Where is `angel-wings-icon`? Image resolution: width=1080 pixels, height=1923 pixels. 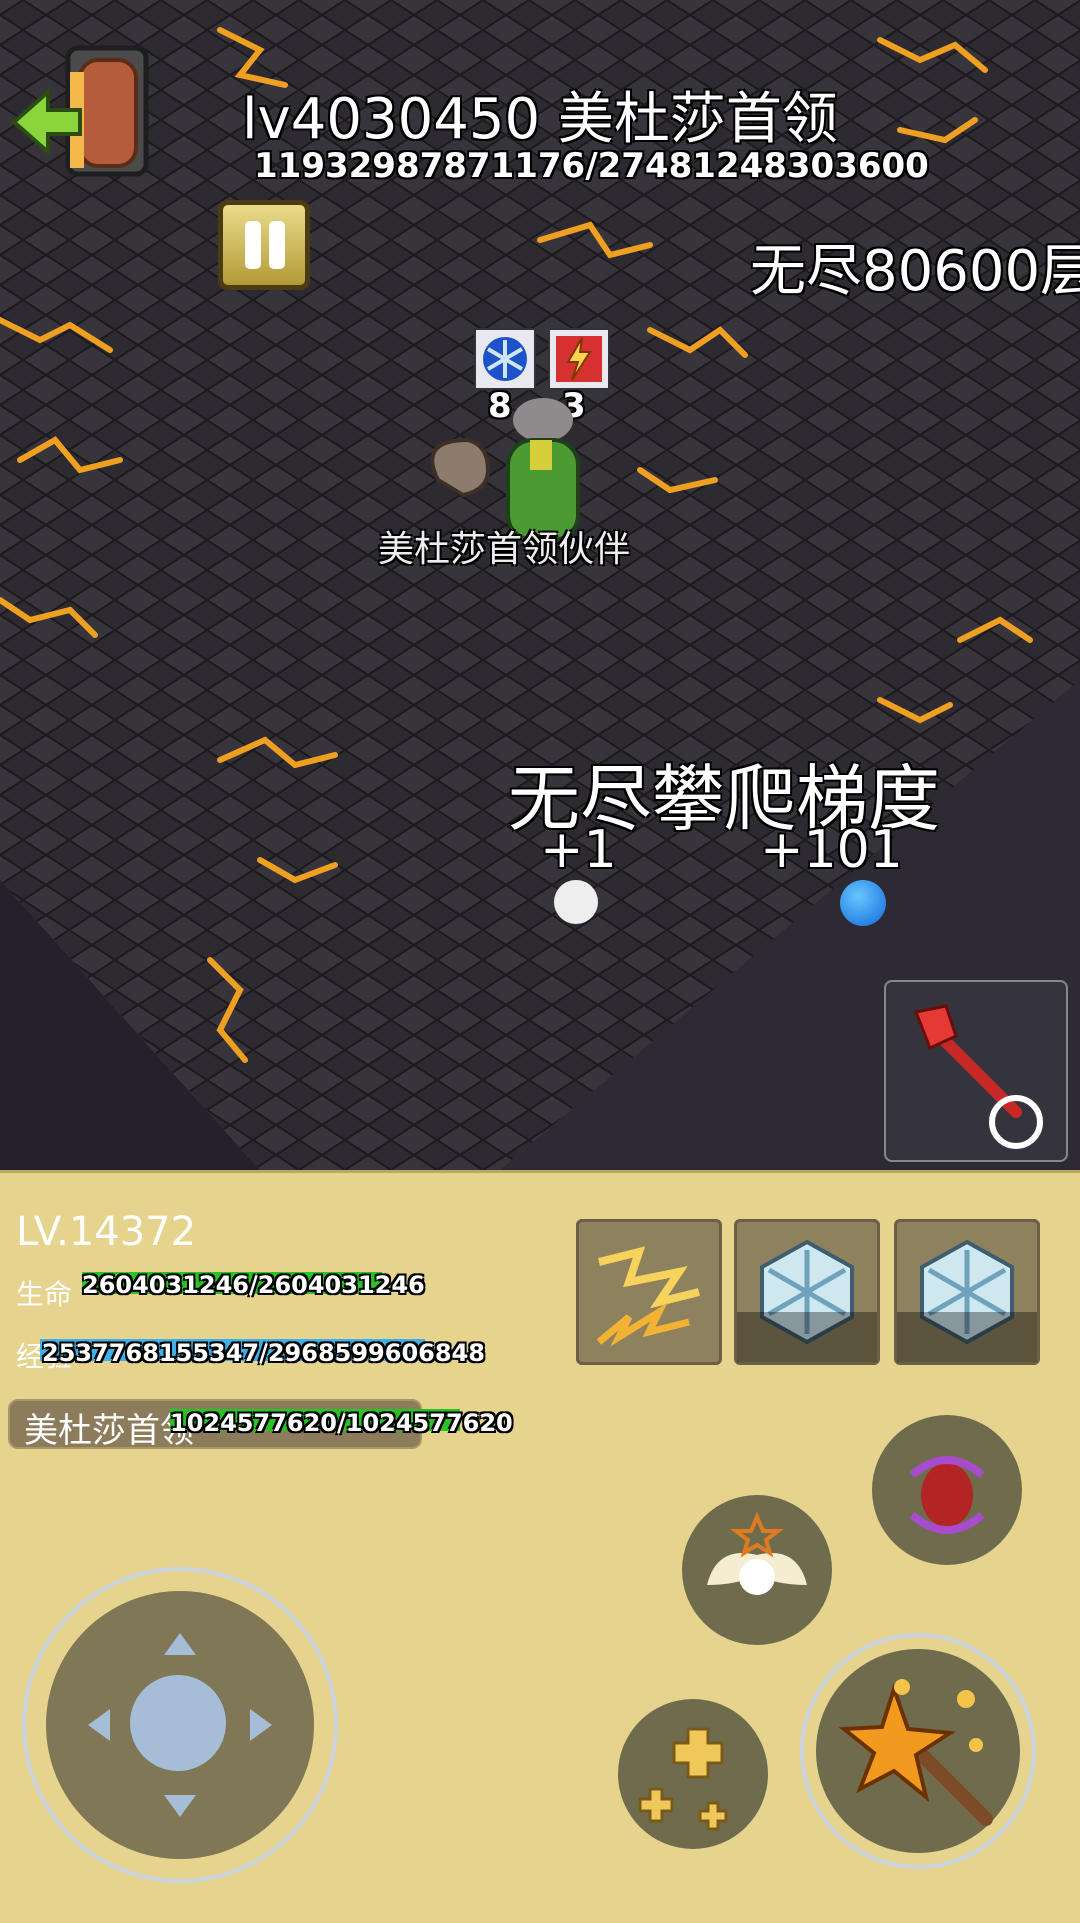
angel-wings-icon is located at coordinates (757, 1553).